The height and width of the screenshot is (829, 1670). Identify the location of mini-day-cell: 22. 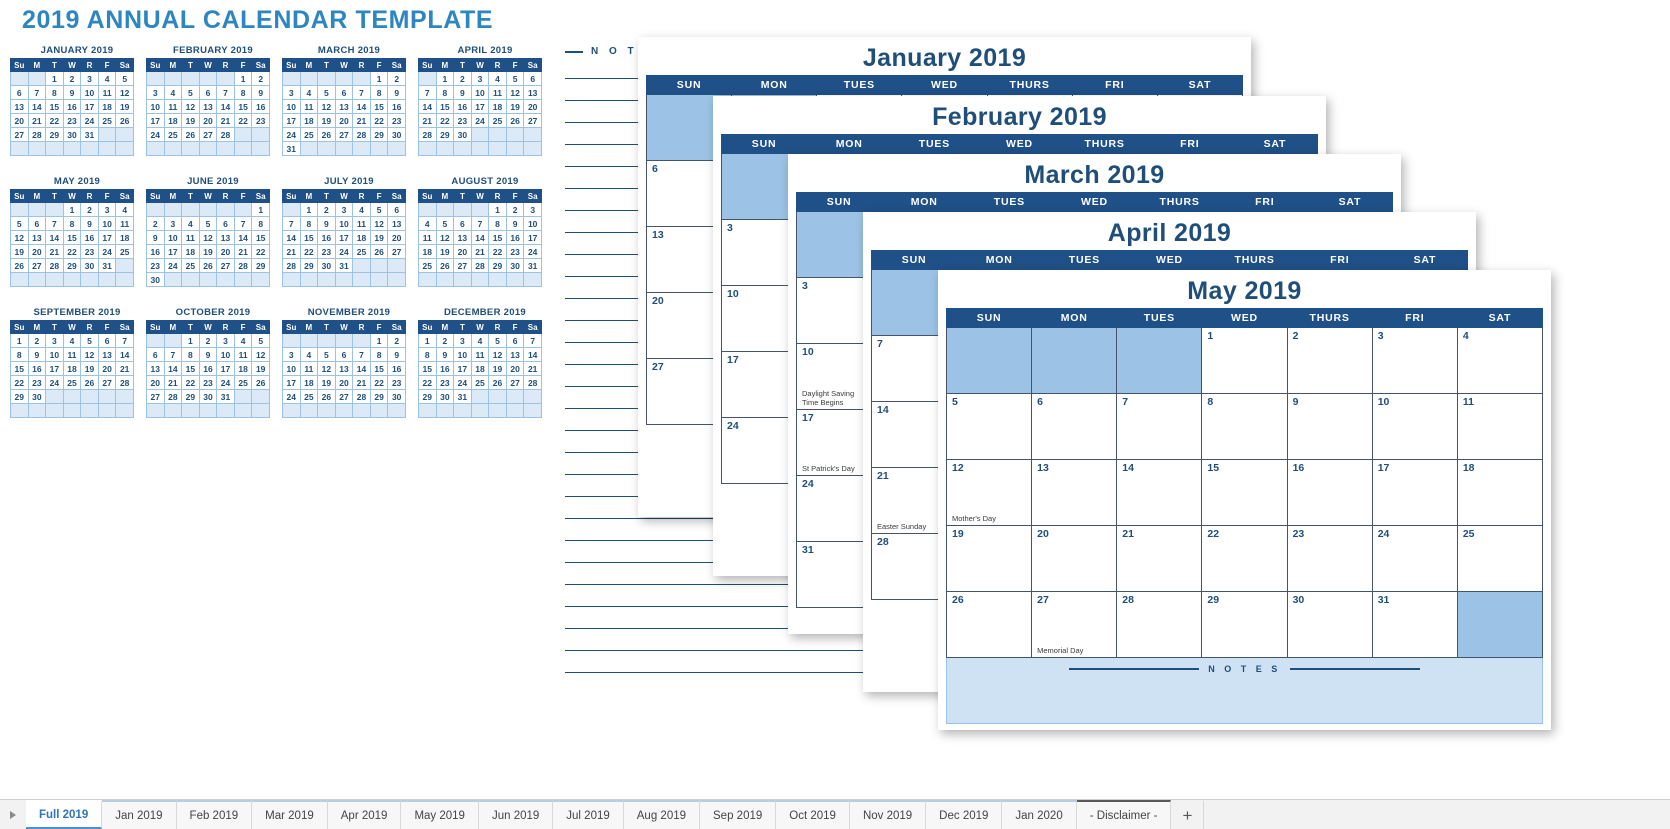
(379, 382).